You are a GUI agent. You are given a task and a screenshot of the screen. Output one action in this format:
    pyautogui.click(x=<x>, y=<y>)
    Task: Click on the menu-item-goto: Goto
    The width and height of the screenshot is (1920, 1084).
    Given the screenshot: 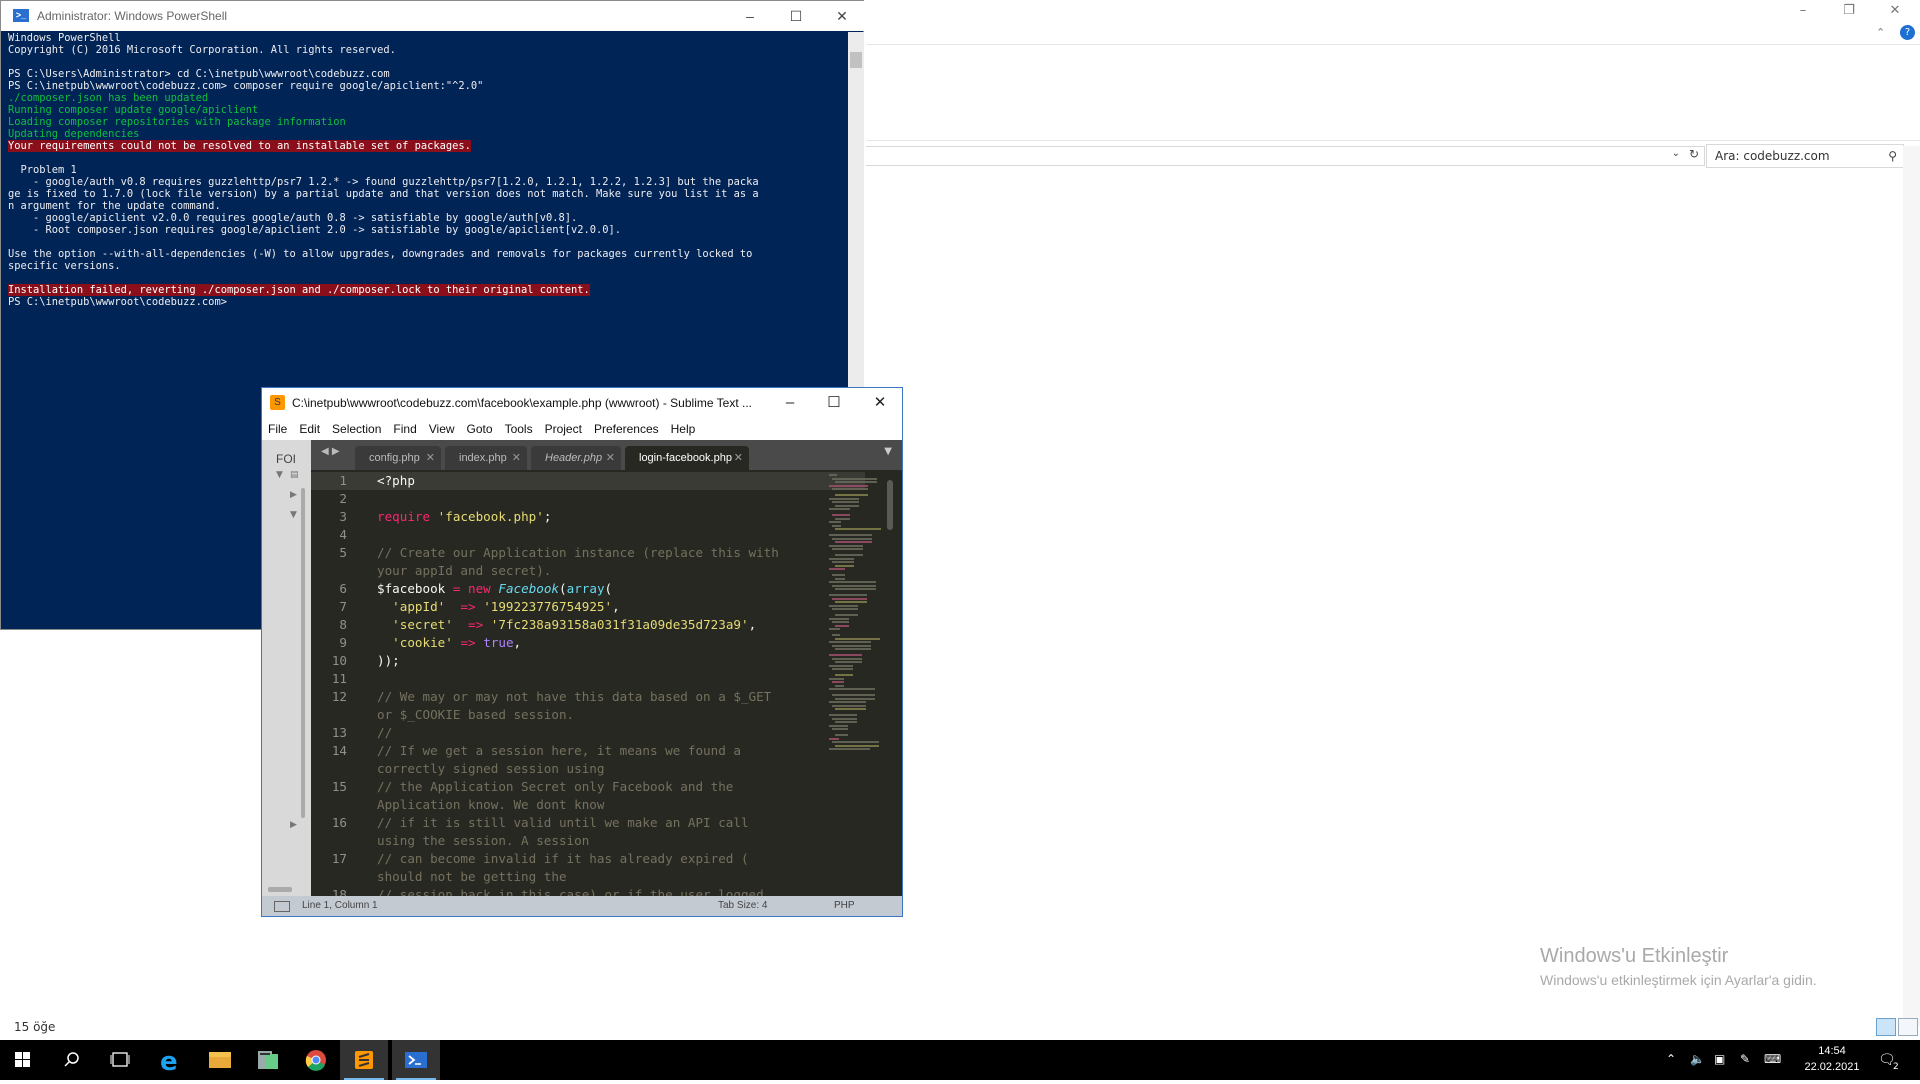 What is the action you would take?
    pyautogui.click(x=480, y=429)
    